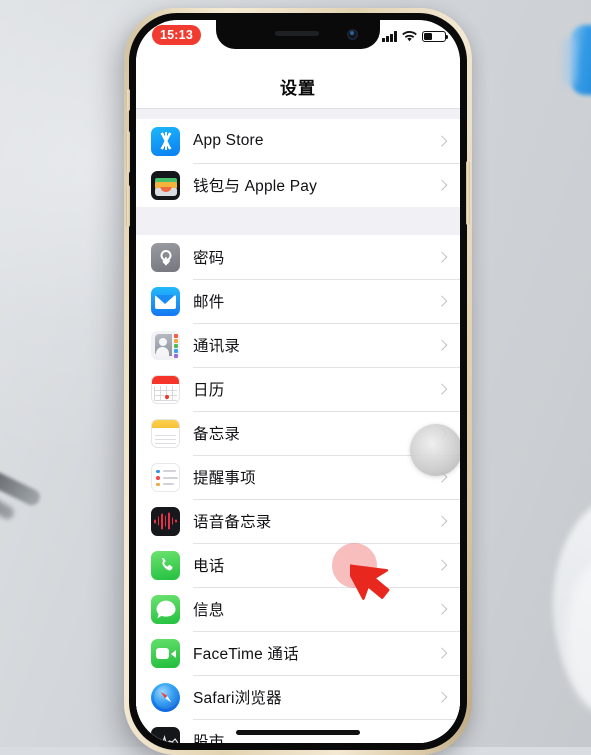 This screenshot has width=591, height=755. What do you see at coordinates (246, 654) in the screenshot?
I see `settings-row-label: FaceTime 通话` at bounding box center [246, 654].